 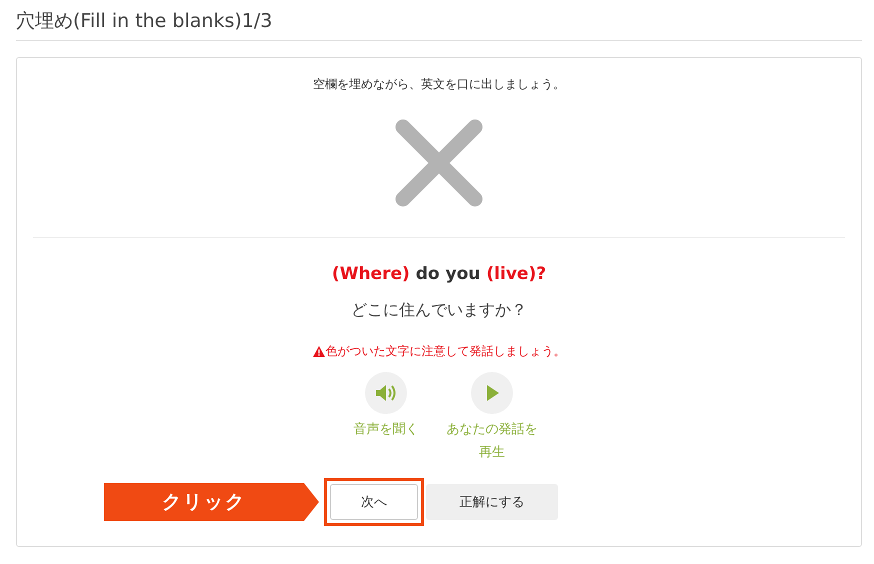 What do you see at coordinates (318, 351) in the screenshot?
I see `warning-icon` at bounding box center [318, 351].